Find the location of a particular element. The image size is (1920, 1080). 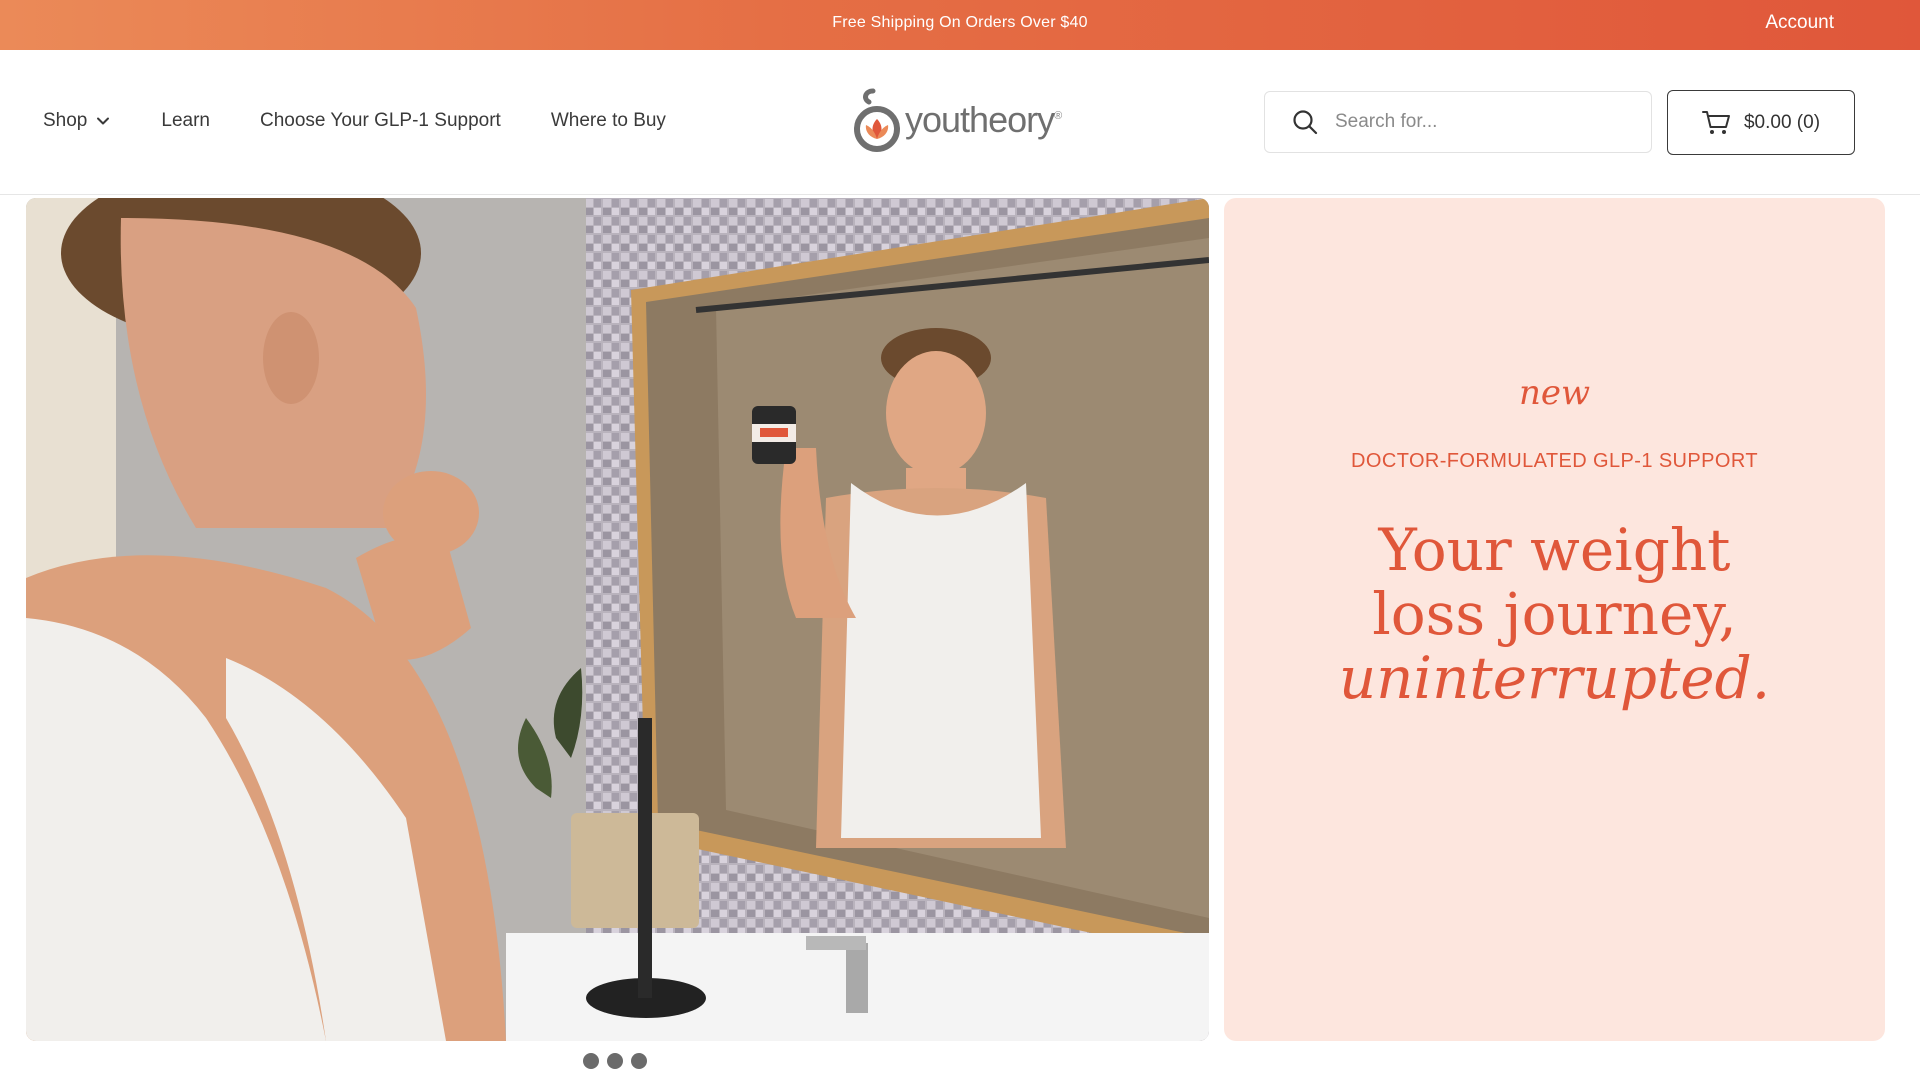

carousel-dots is located at coordinates (619, 1061).